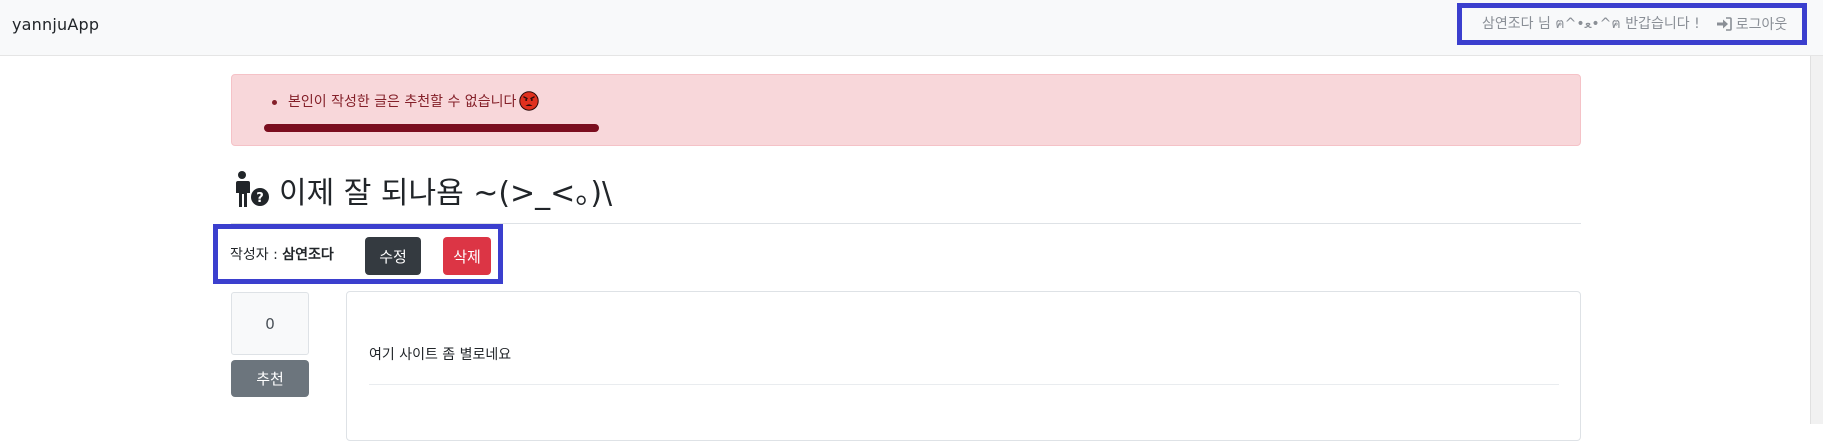  Describe the element at coordinates (308, 255) in the screenshot. I see `author-name: 삼연조다` at that location.